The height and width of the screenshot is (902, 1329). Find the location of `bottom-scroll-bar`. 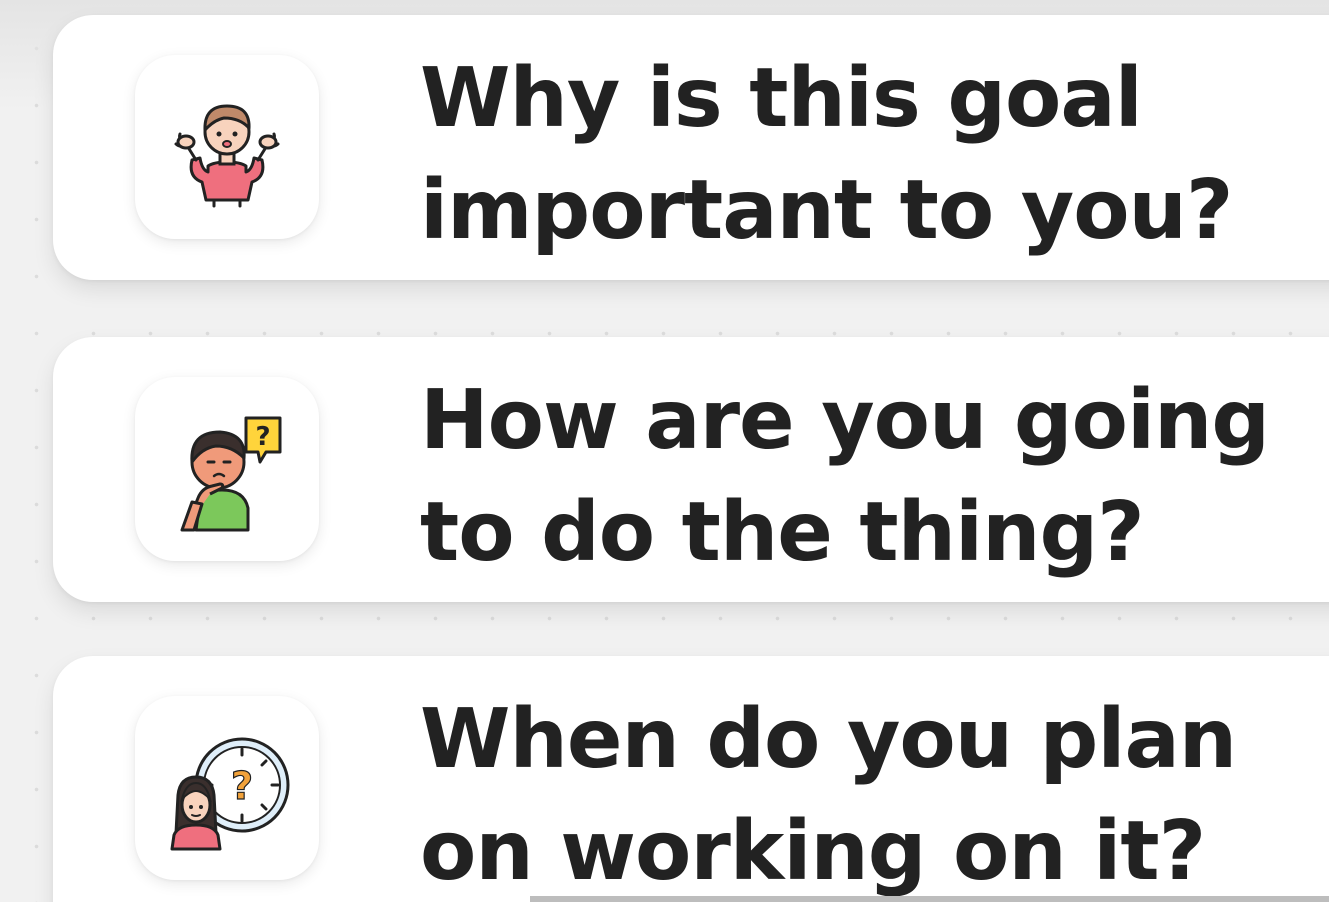

bottom-scroll-bar is located at coordinates (929, 899).